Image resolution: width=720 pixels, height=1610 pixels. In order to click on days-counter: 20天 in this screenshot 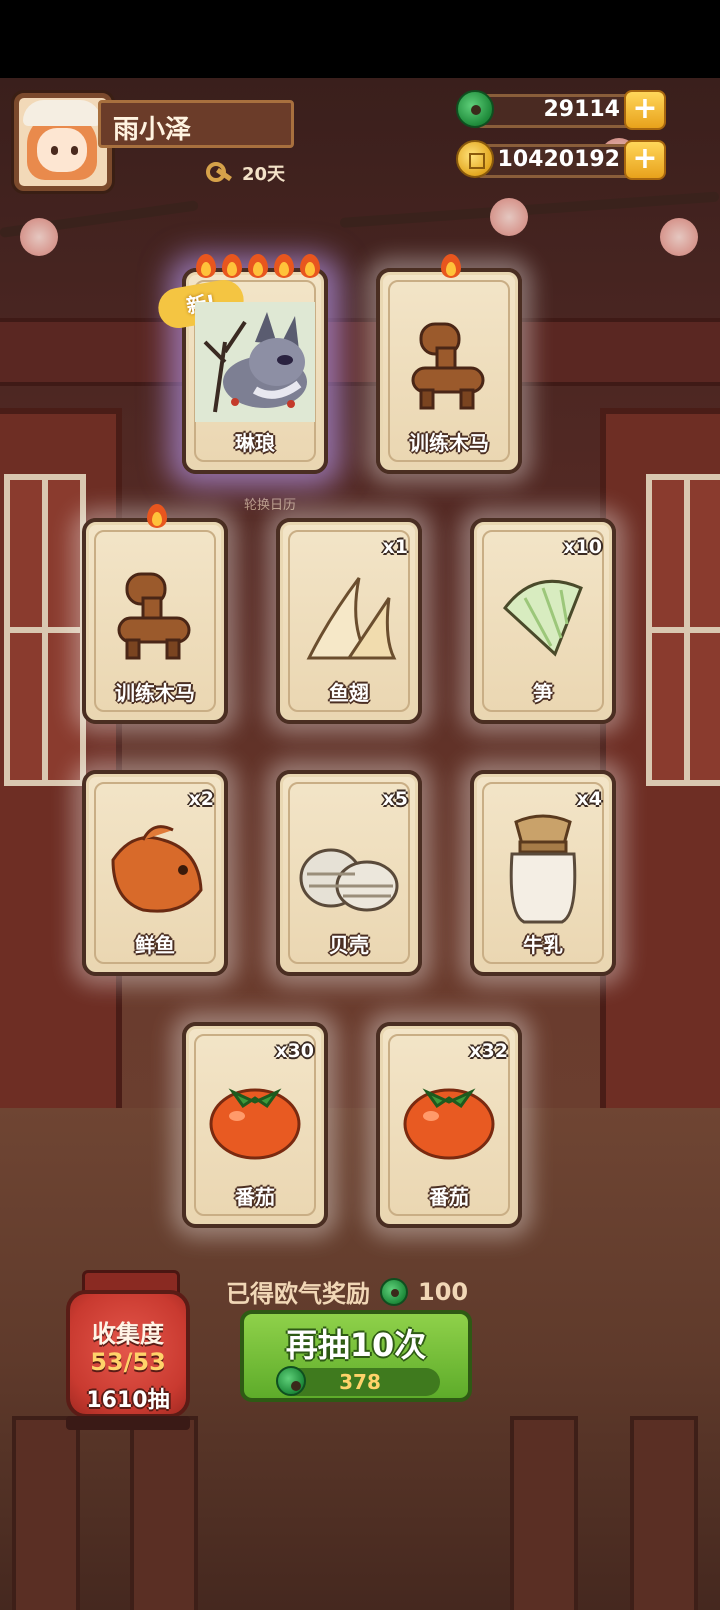, I will do `click(244, 173)`.